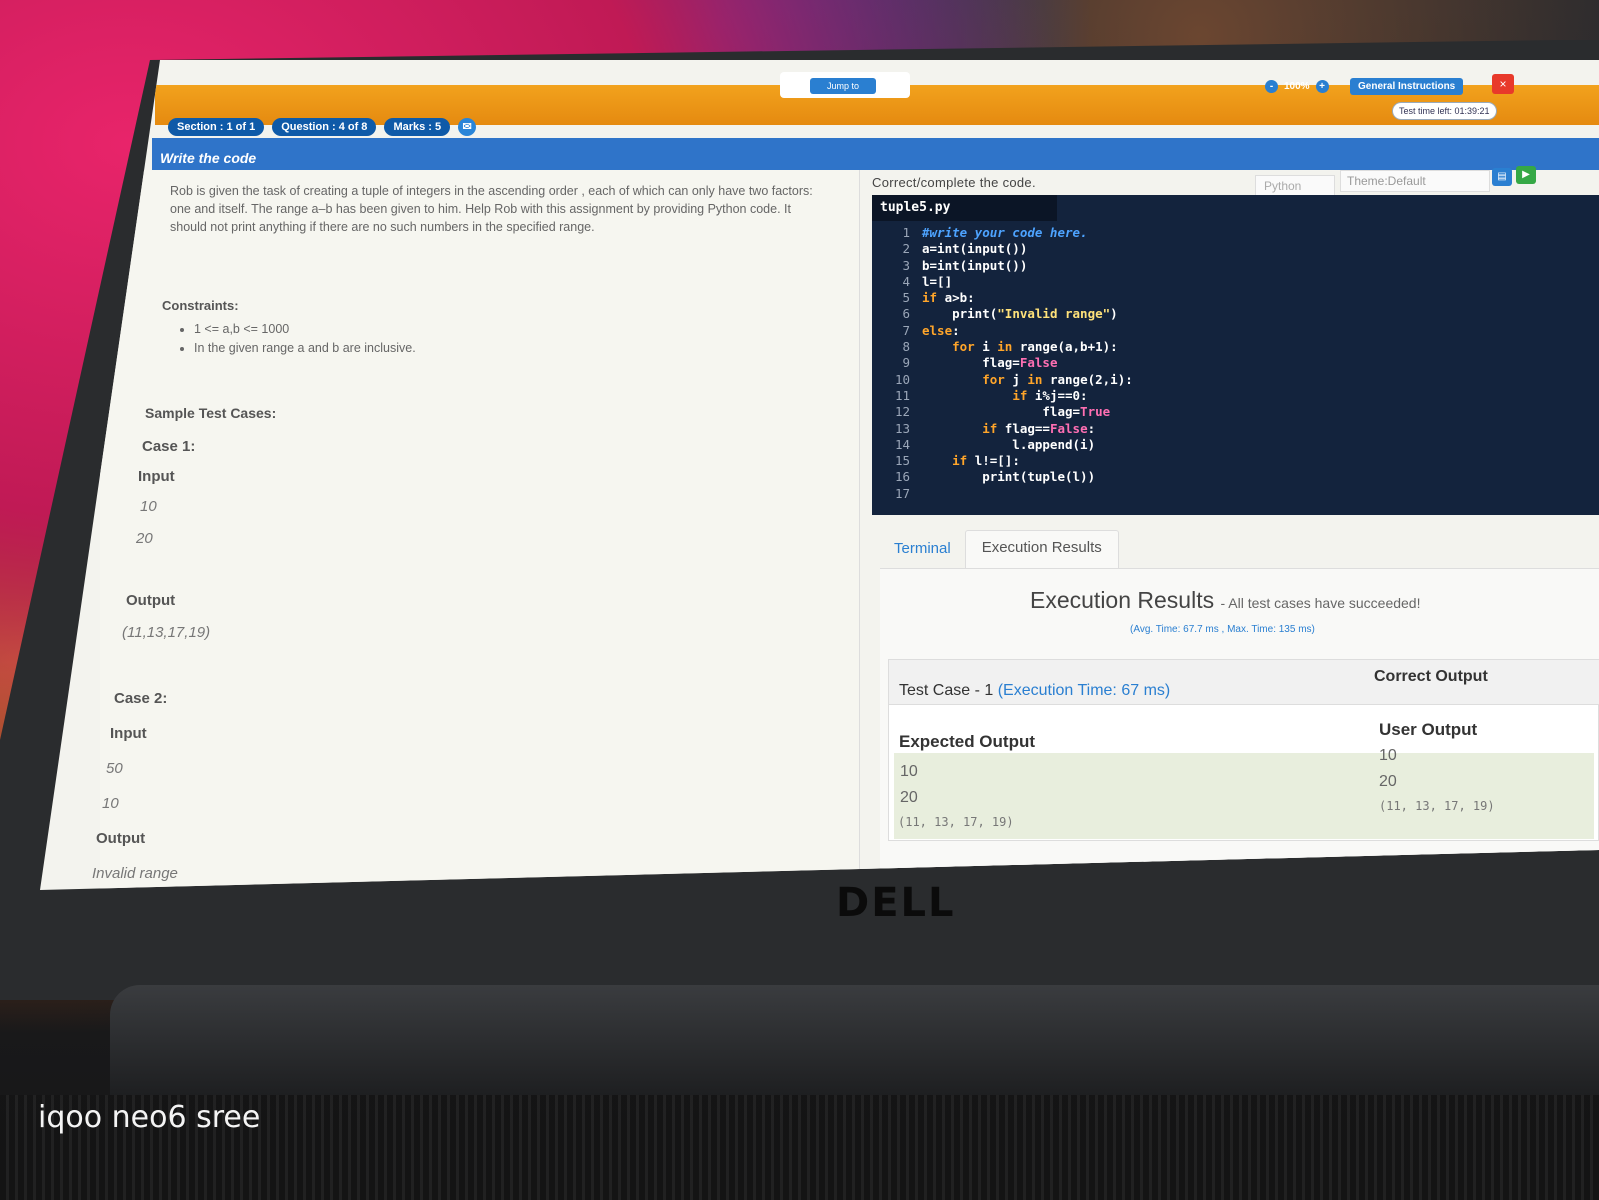  What do you see at coordinates (417, 127) in the screenshot?
I see `marks-badge: Marks : 5` at bounding box center [417, 127].